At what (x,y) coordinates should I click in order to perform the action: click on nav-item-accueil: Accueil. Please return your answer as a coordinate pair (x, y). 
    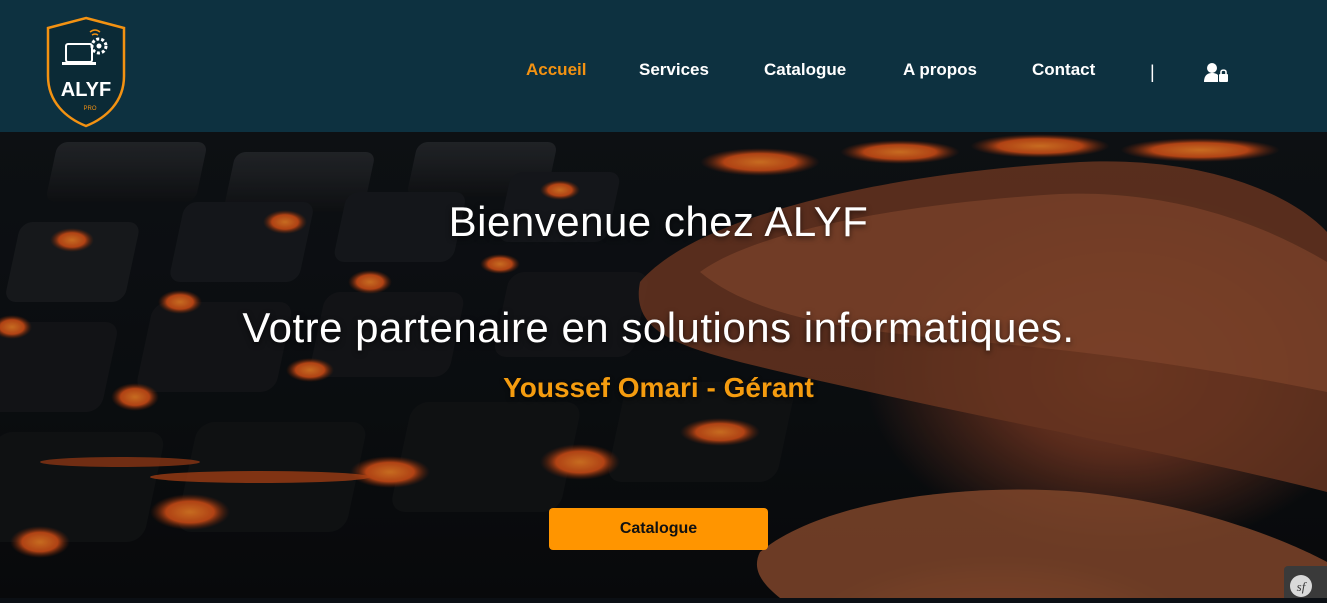
    Looking at the image, I should click on (556, 70).